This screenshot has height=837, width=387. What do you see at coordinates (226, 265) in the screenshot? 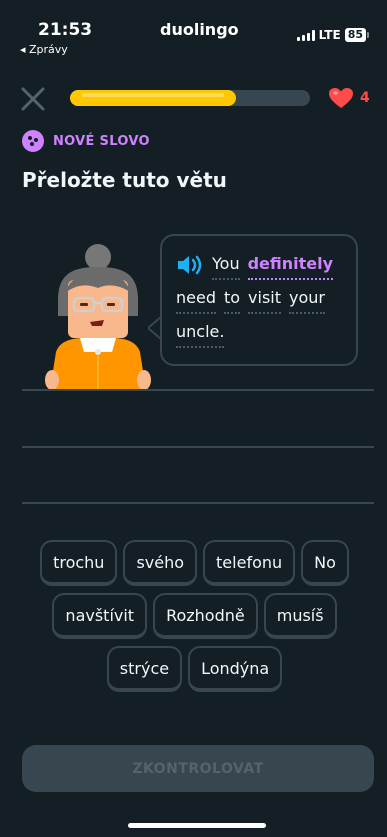
I see `sentence-word: You` at bounding box center [226, 265].